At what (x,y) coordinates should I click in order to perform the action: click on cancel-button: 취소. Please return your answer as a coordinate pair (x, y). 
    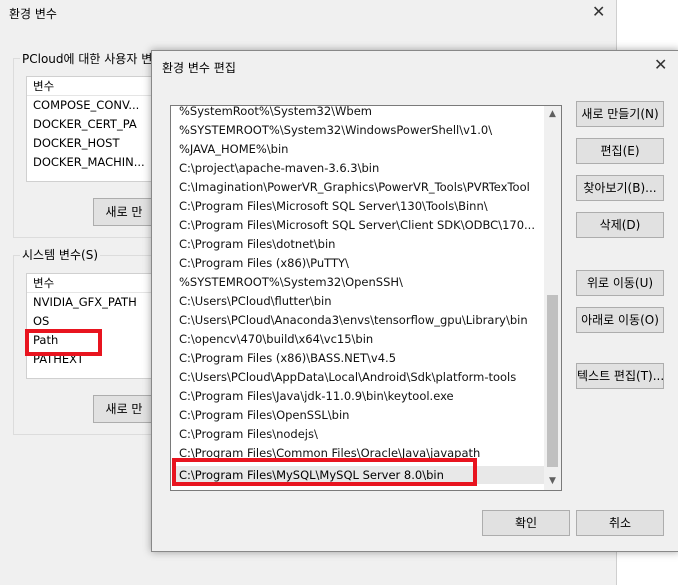
    Looking at the image, I should click on (620, 523).